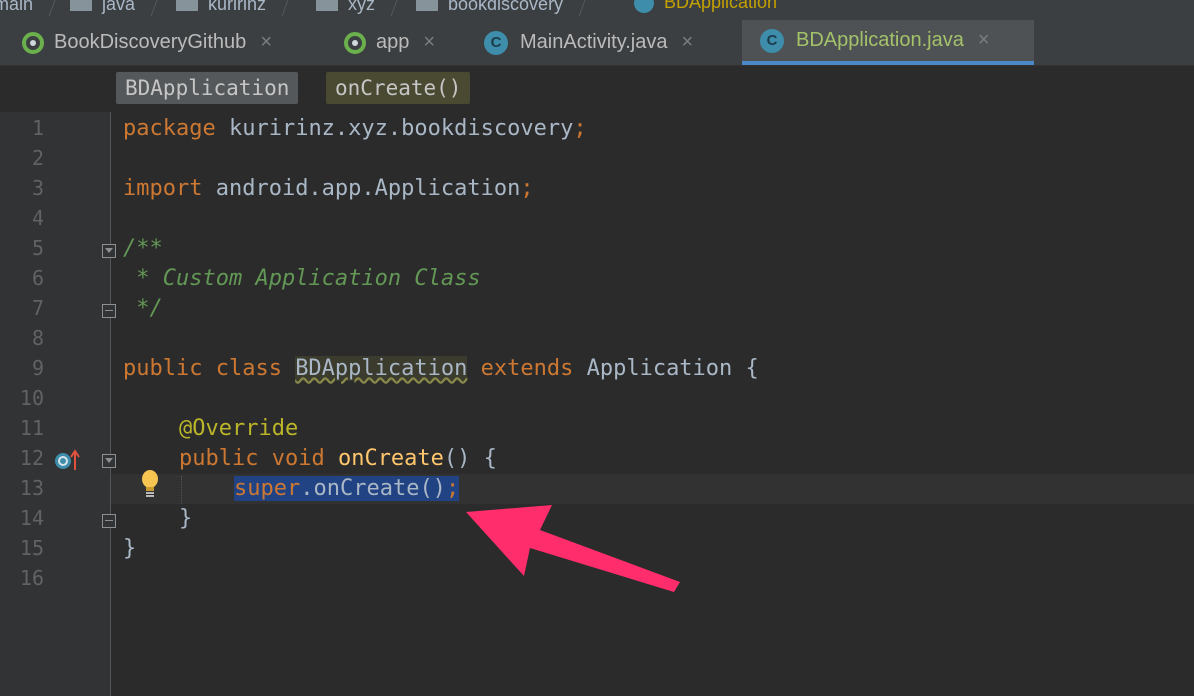 The width and height of the screenshot is (1194, 696). What do you see at coordinates (267, 488) in the screenshot?
I see `keyword: super` at bounding box center [267, 488].